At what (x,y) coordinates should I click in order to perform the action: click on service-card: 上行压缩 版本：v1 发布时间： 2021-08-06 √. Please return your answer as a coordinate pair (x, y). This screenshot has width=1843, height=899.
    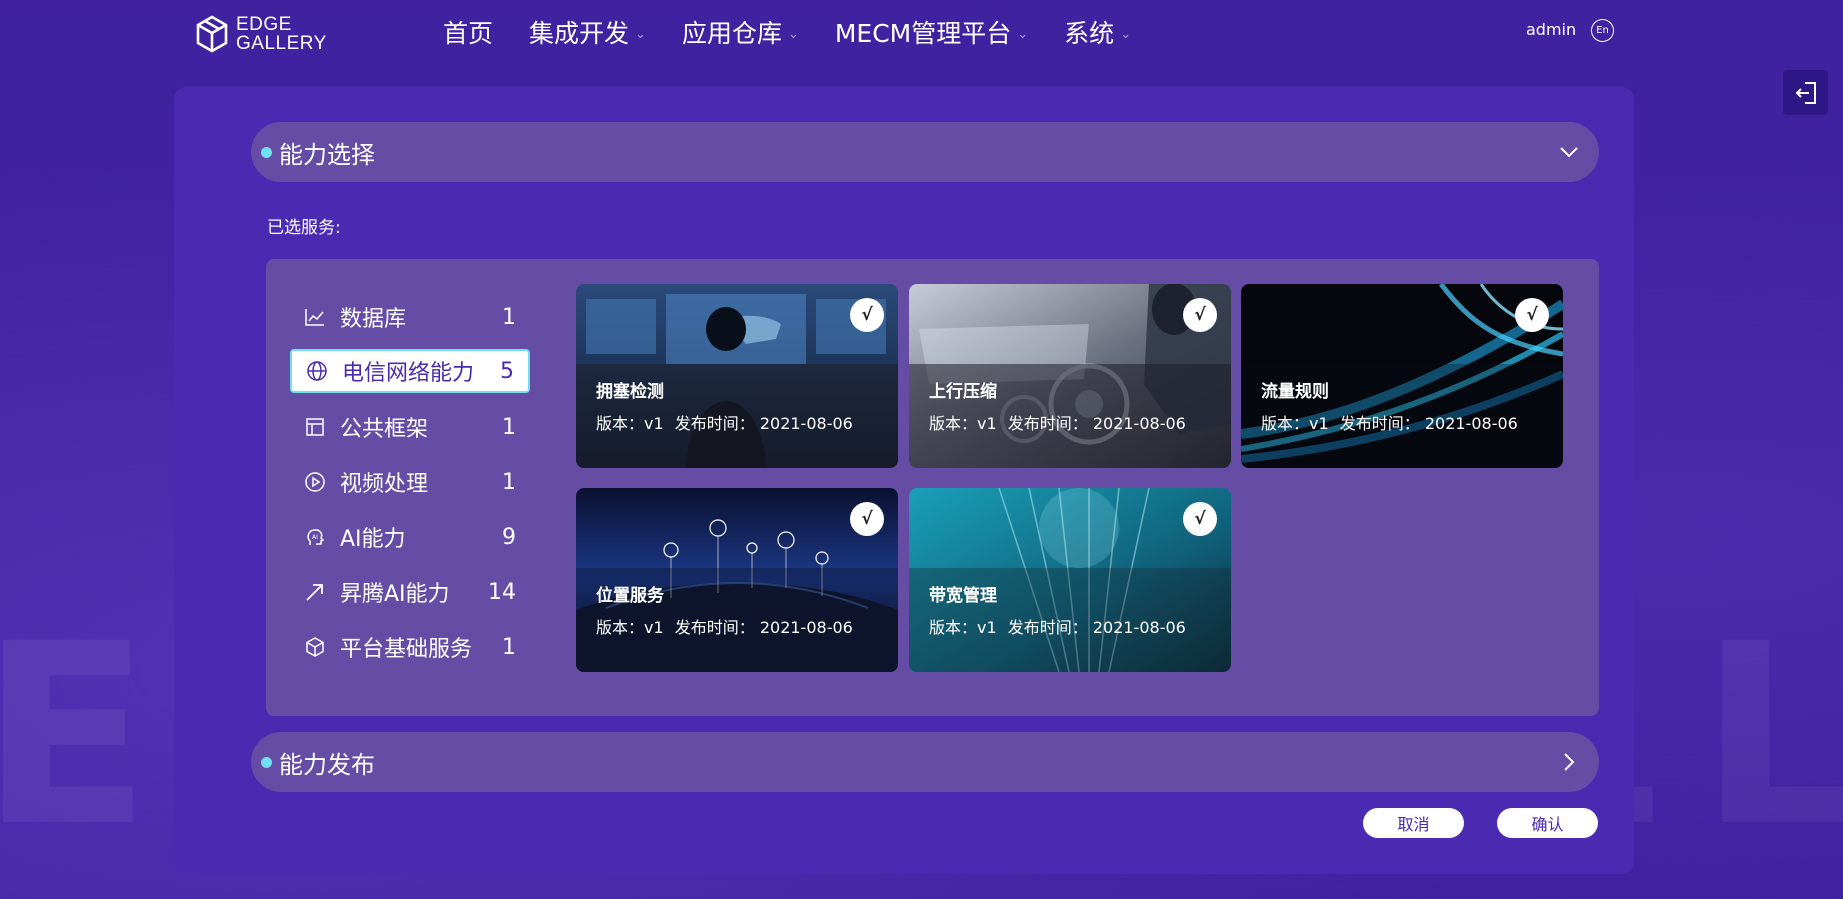
    Looking at the image, I should click on (1070, 376).